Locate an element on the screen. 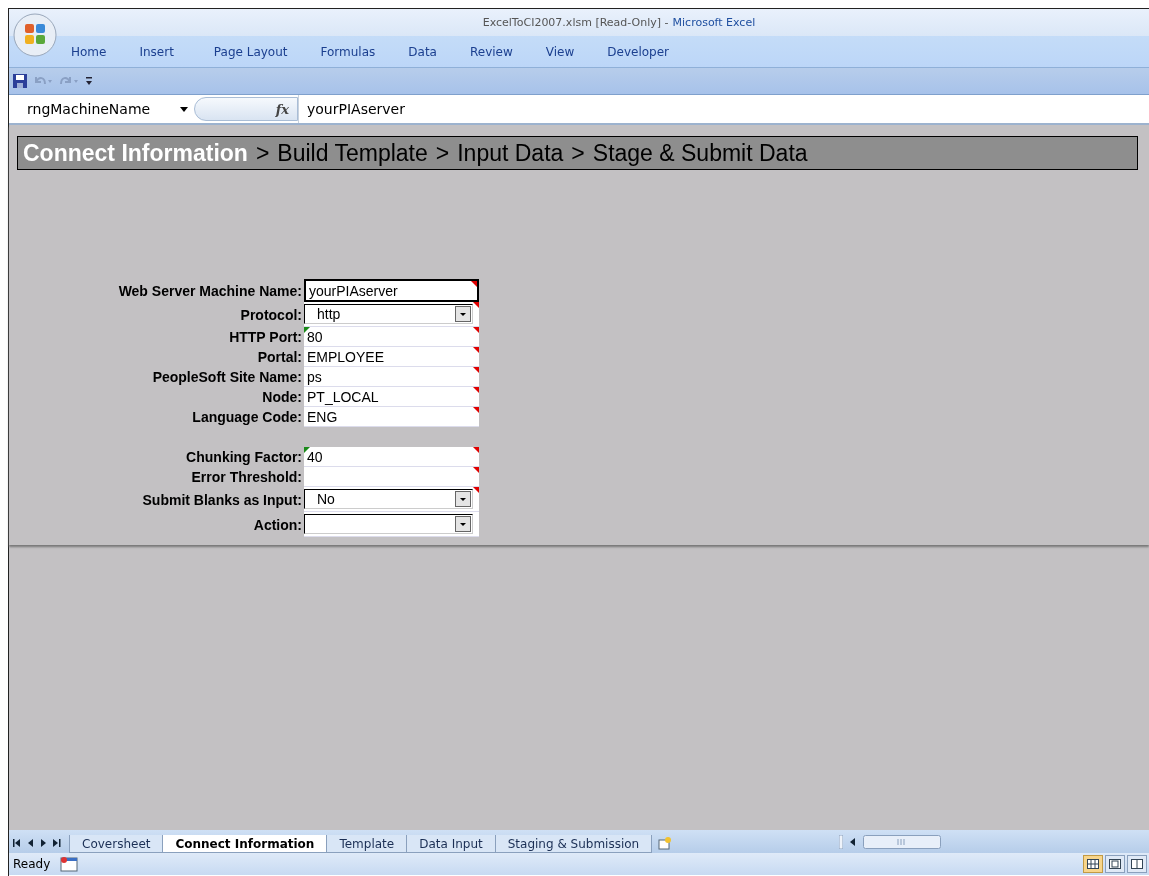 The width and height of the screenshot is (1149, 876). field-label: Chunking Factor: is located at coordinates (244, 457).